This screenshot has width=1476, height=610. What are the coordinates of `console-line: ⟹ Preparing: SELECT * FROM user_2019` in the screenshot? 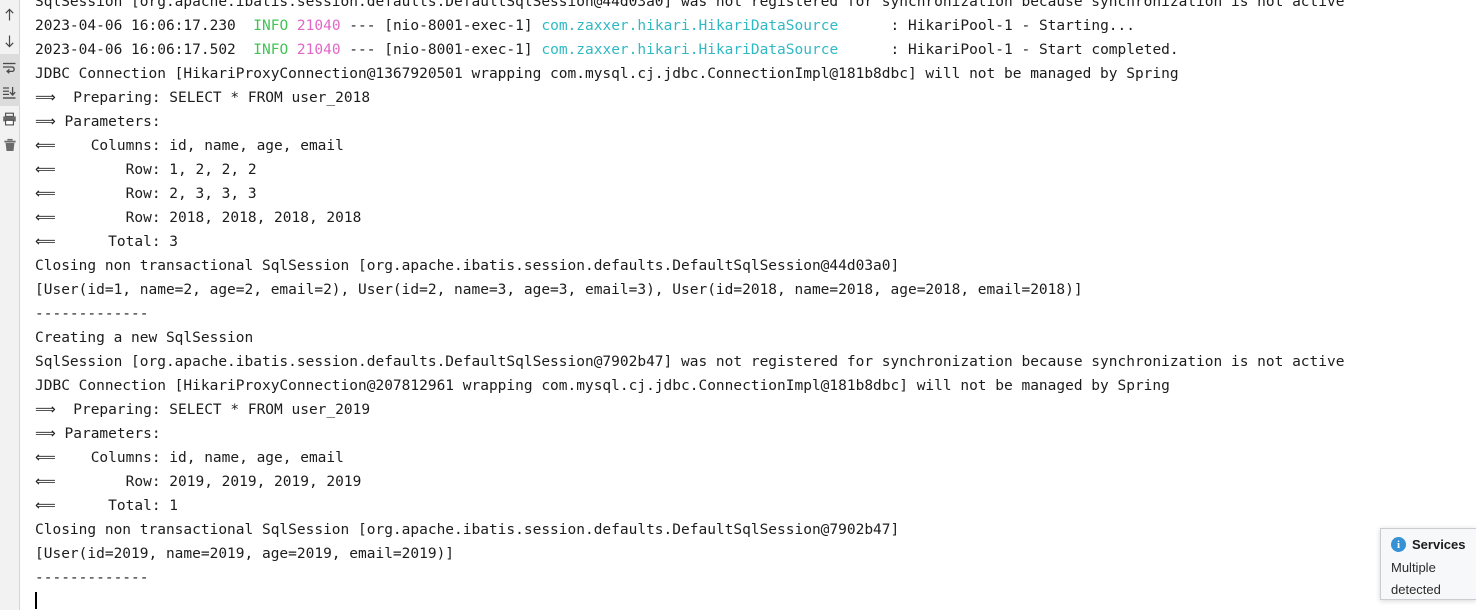 It's located at (755, 410).